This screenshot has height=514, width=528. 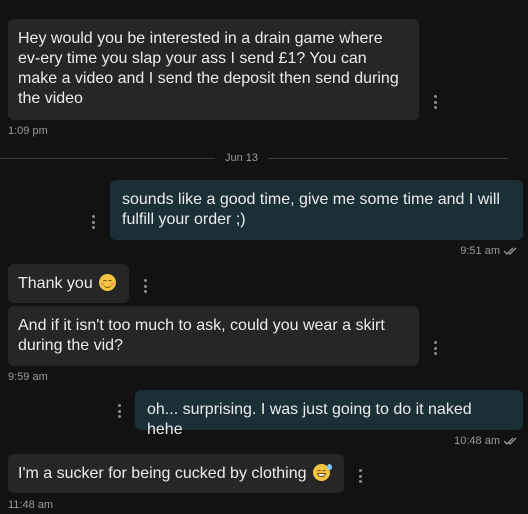 What do you see at coordinates (108, 282) in the screenshot?
I see `smiling-face-with-smiling-eyes-icon` at bounding box center [108, 282].